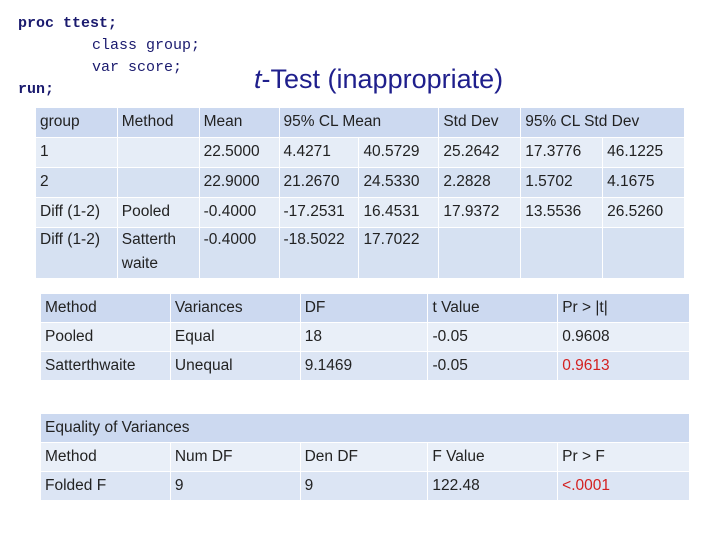 The image size is (720, 540). I want to click on header-cell: Mean, so click(239, 122).